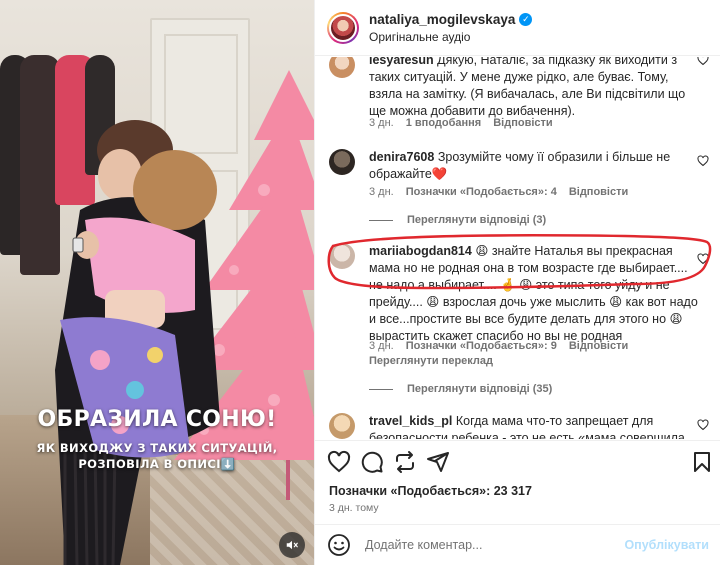 The height and width of the screenshot is (565, 720). Describe the element at coordinates (430, 491) in the screenshot. I see `post-likes-count: Позначки «Подобається»: 23 317` at that location.